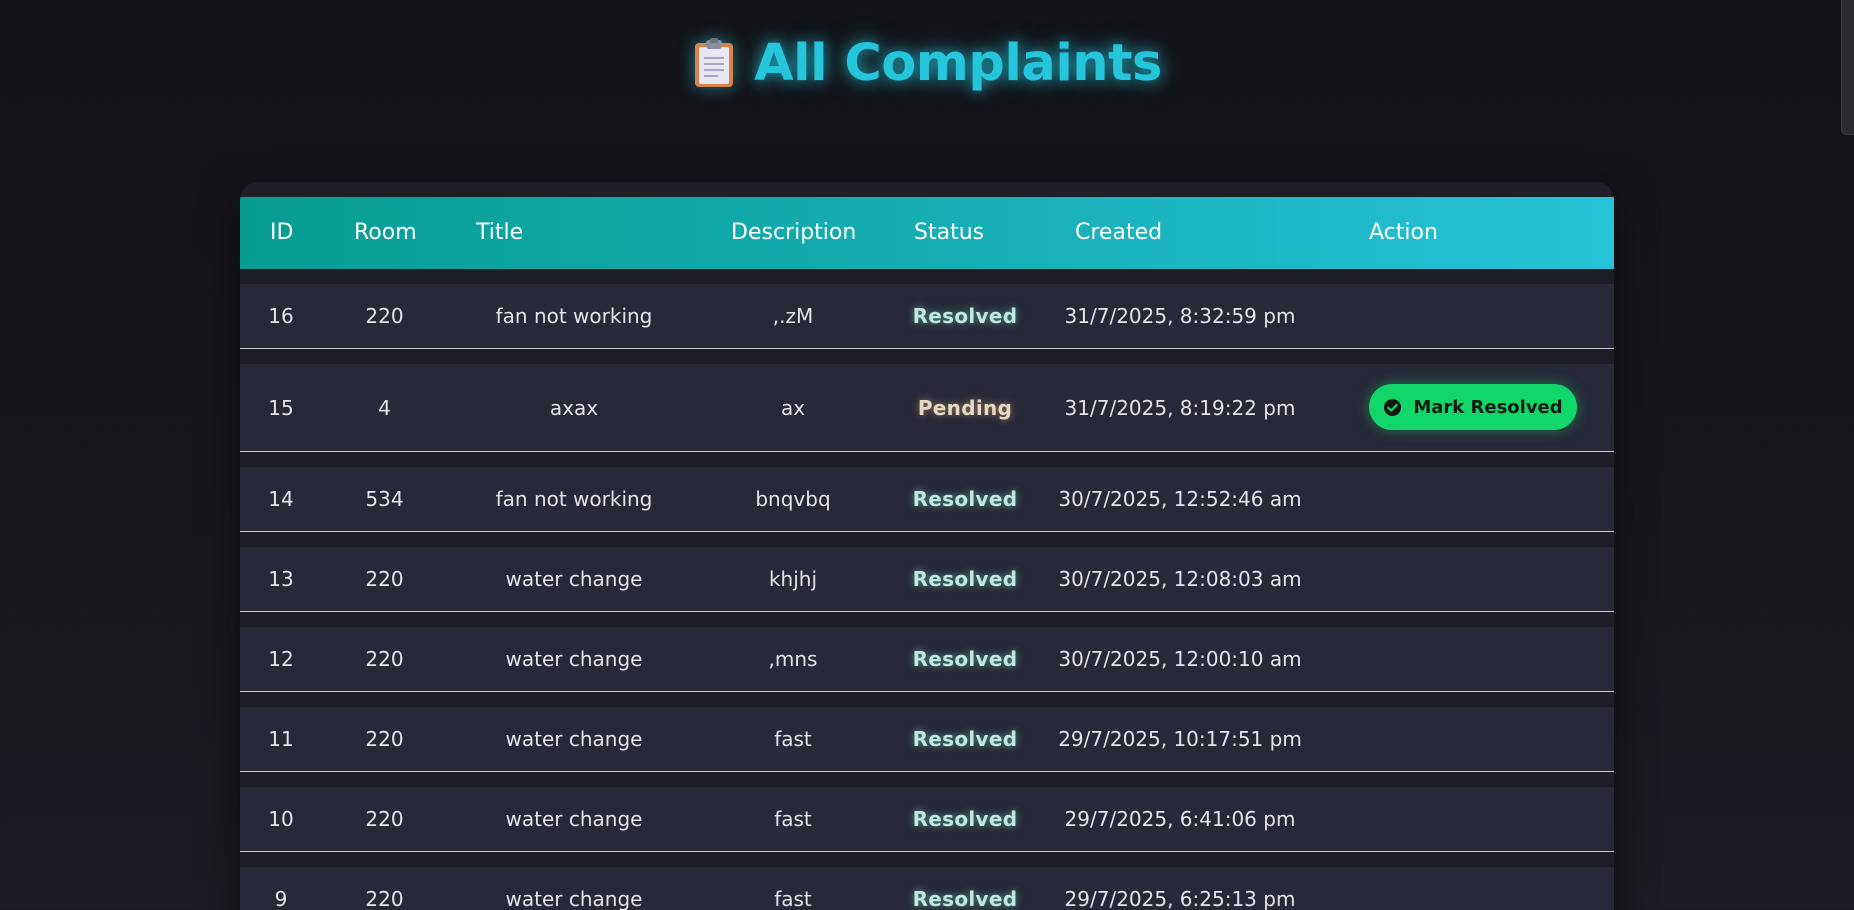 The image size is (1854, 910). What do you see at coordinates (1180, 316) in the screenshot?
I see `cell-created: 31/7/2025, 8:32:59 pm` at bounding box center [1180, 316].